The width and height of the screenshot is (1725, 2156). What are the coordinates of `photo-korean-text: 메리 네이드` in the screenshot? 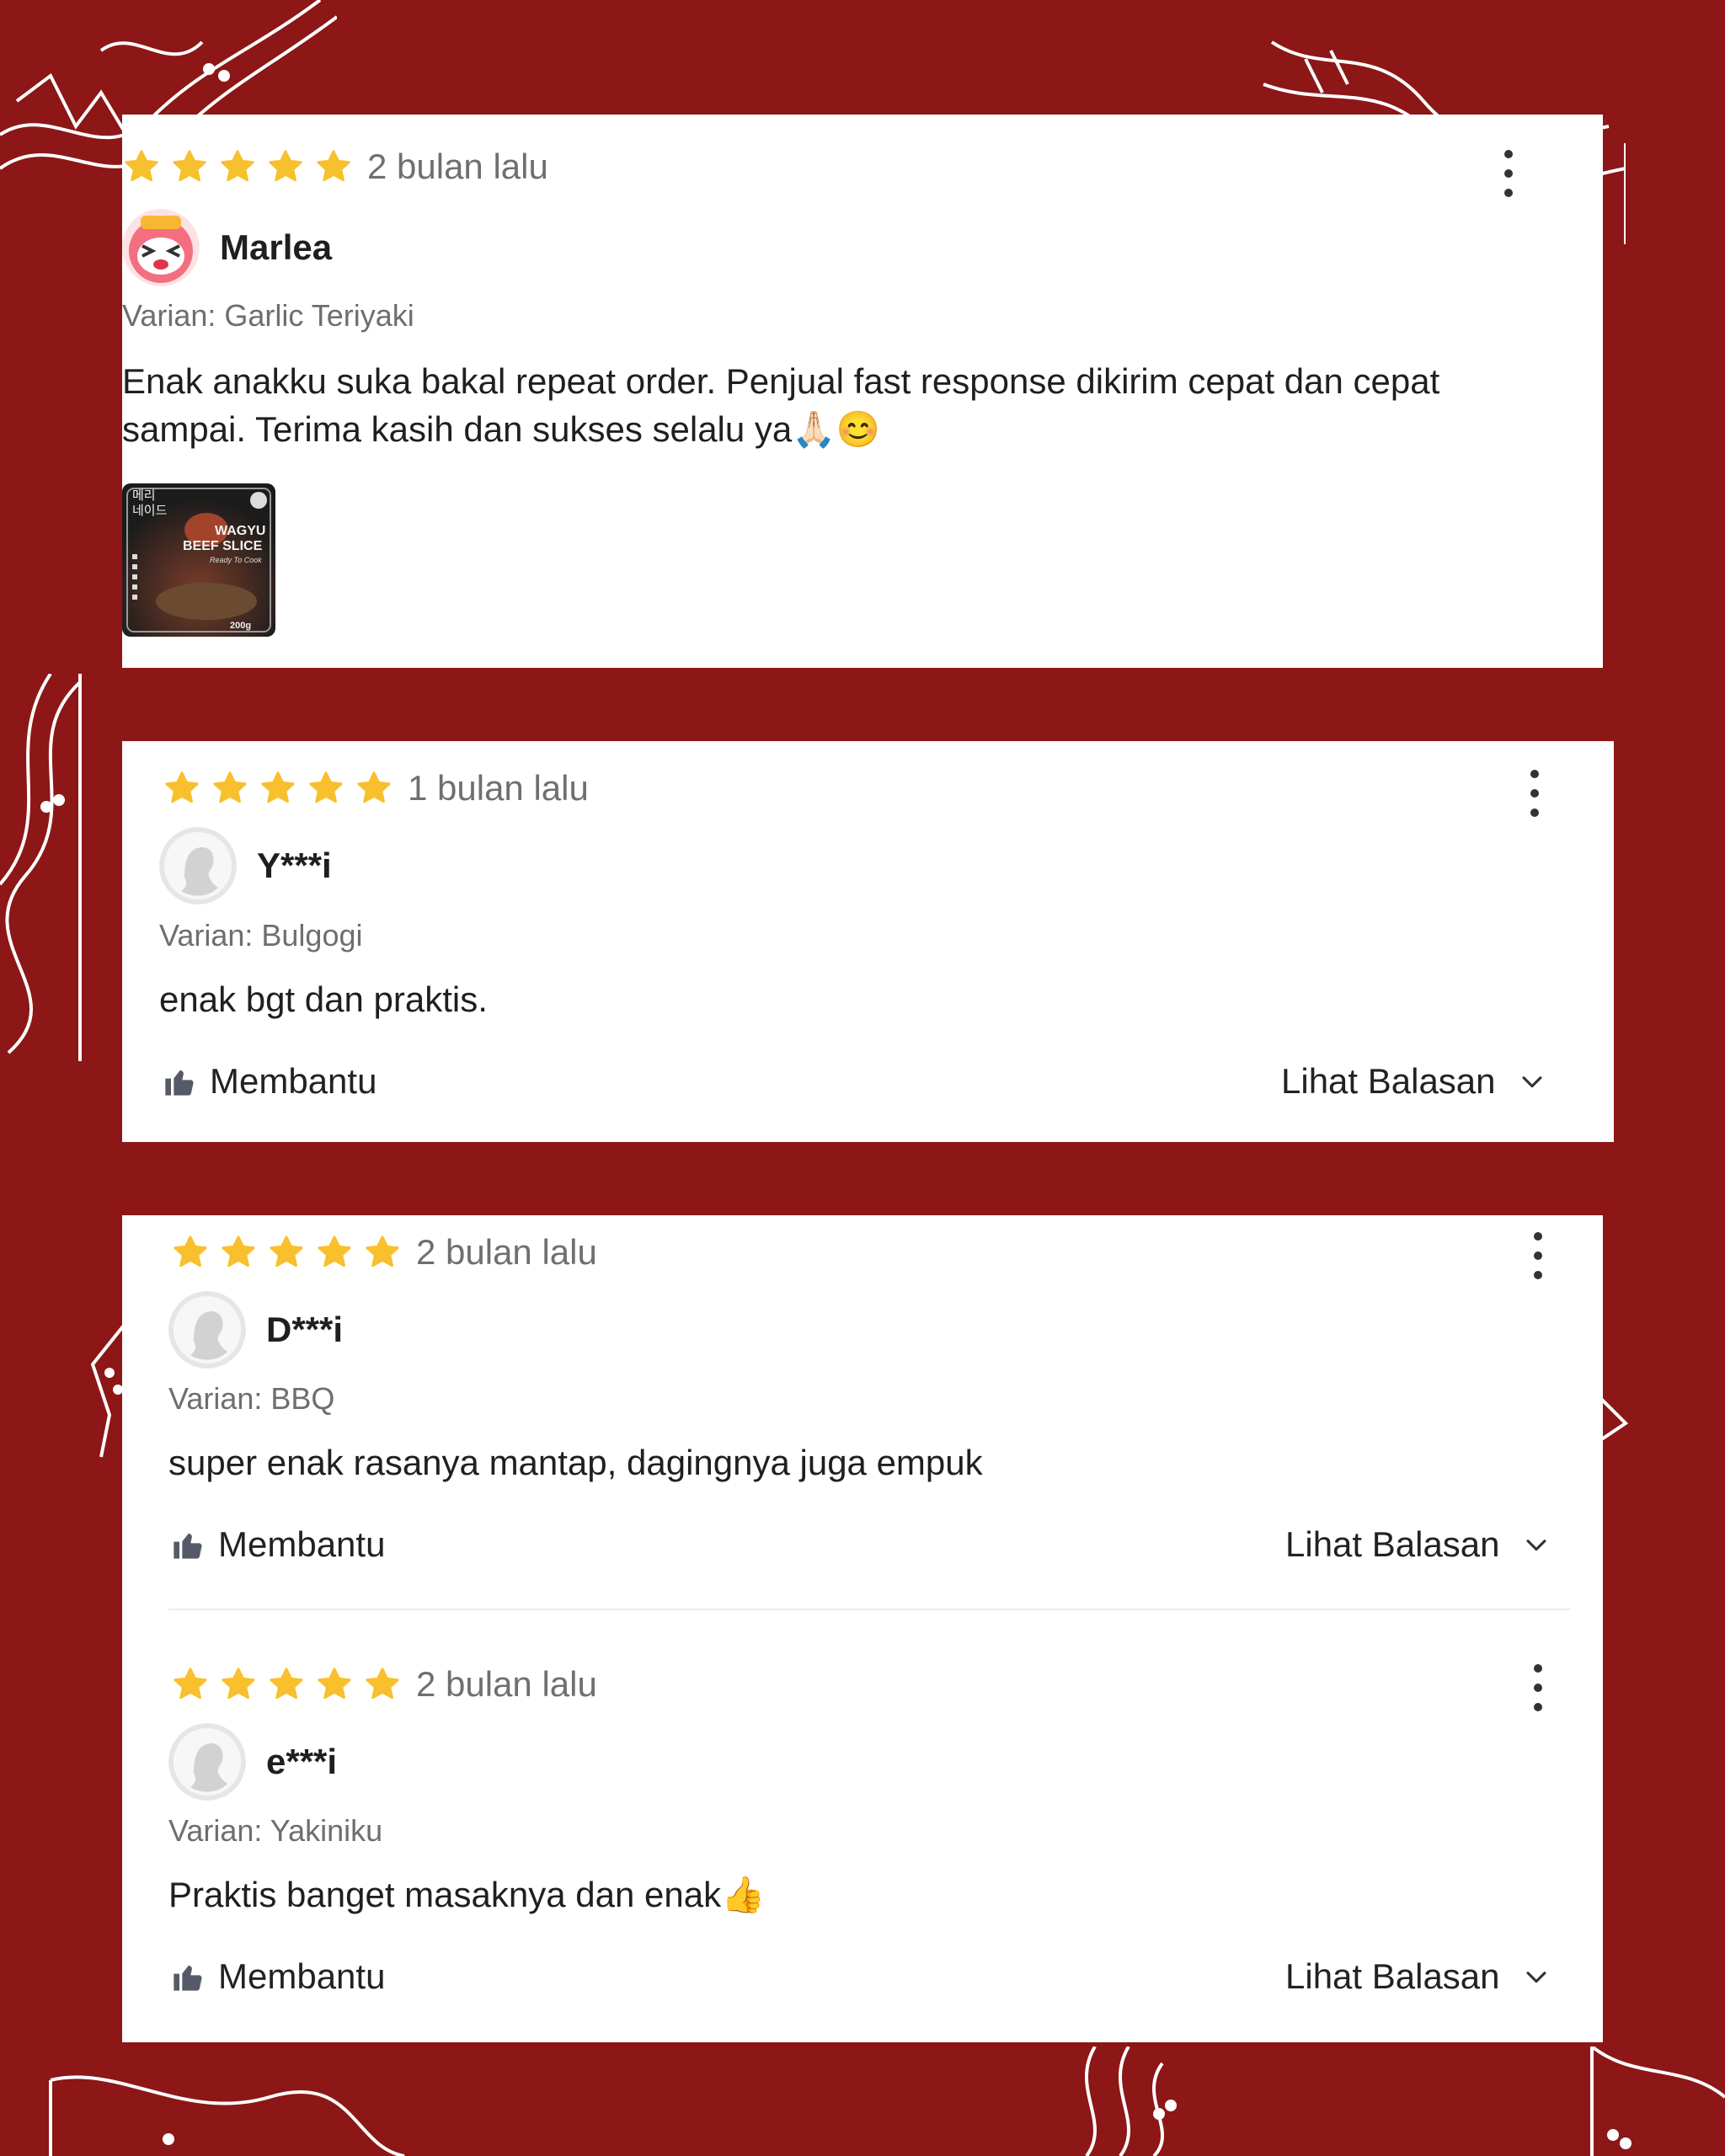 It's located at (150, 503).